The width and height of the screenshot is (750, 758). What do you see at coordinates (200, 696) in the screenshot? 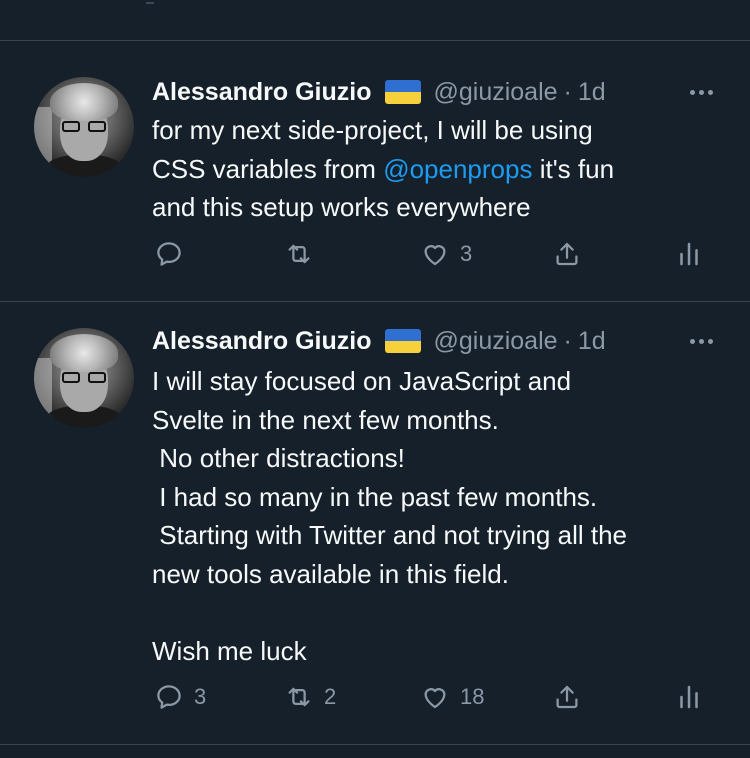
I see `reply-count: 3` at bounding box center [200, 696].